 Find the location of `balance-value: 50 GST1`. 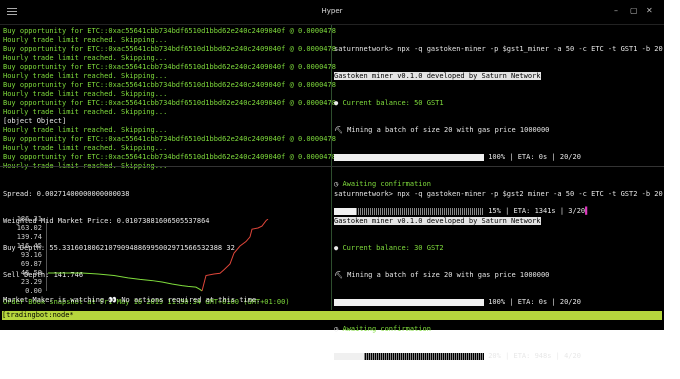

balance-value: 50 GST1 is located at coordinates (429, 103).